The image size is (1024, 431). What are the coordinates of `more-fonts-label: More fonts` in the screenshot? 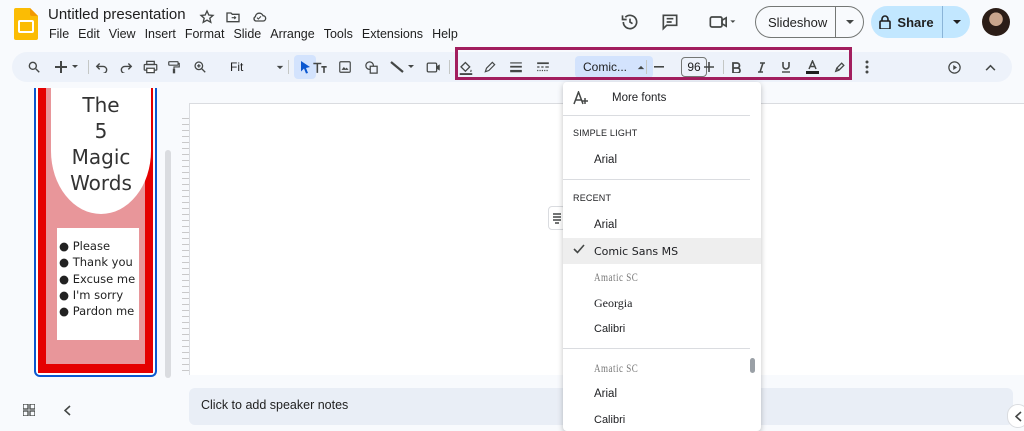 It's located at (639, 98).